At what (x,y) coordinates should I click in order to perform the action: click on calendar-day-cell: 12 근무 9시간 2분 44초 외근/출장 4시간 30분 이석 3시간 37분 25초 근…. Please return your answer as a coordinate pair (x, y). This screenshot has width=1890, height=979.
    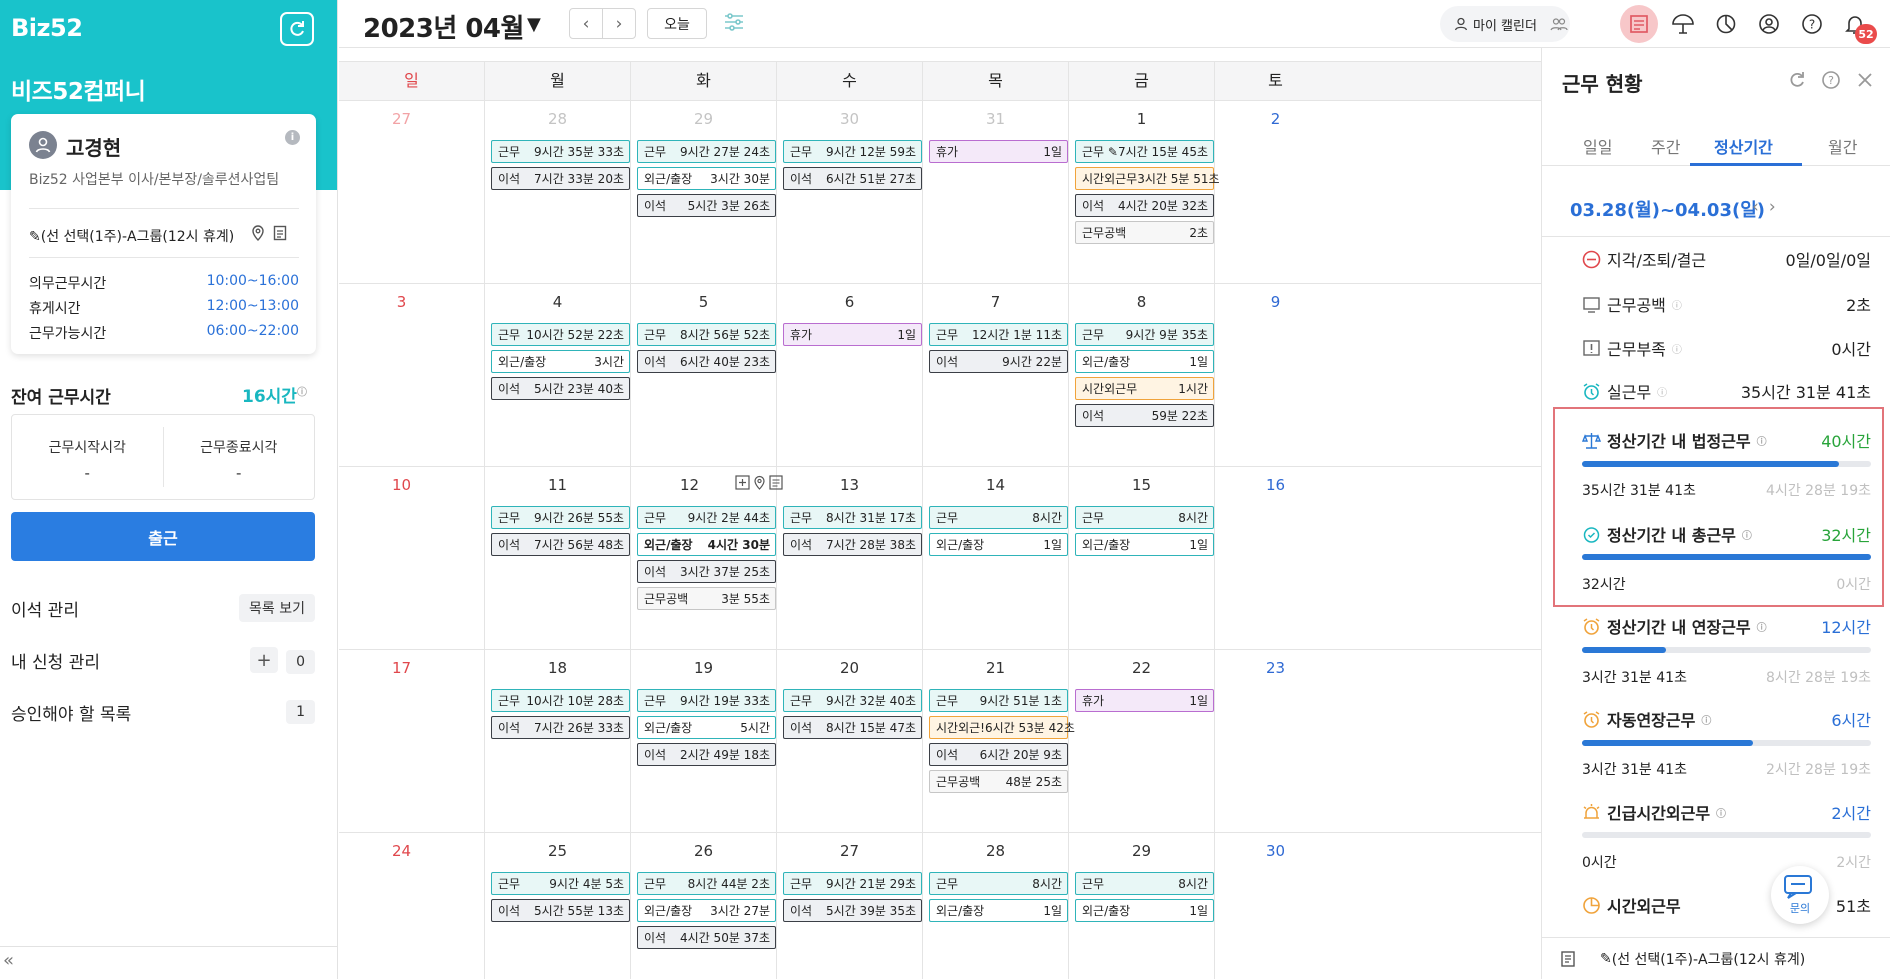
    Looking at the image, I should click on (707, 558).